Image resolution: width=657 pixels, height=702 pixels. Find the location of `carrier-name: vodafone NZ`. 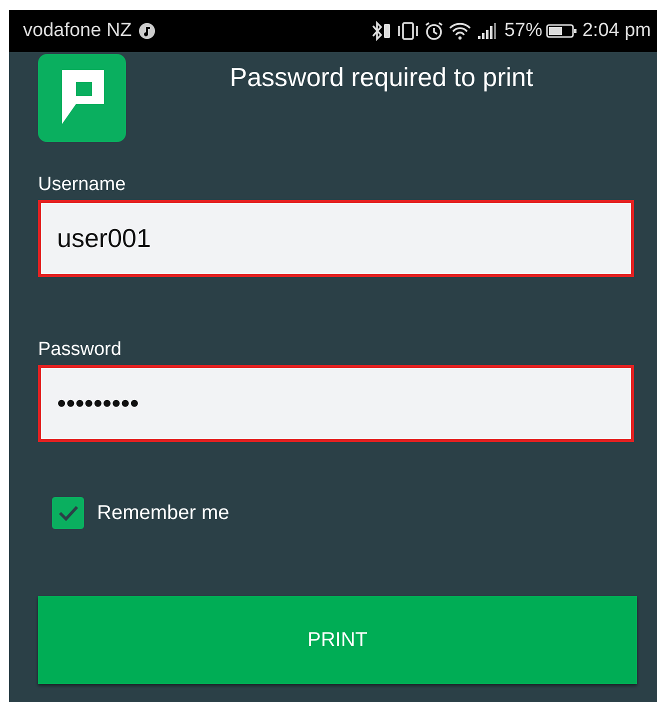

carrier-name: vodafone NZ is located at coordinates (77, 31).